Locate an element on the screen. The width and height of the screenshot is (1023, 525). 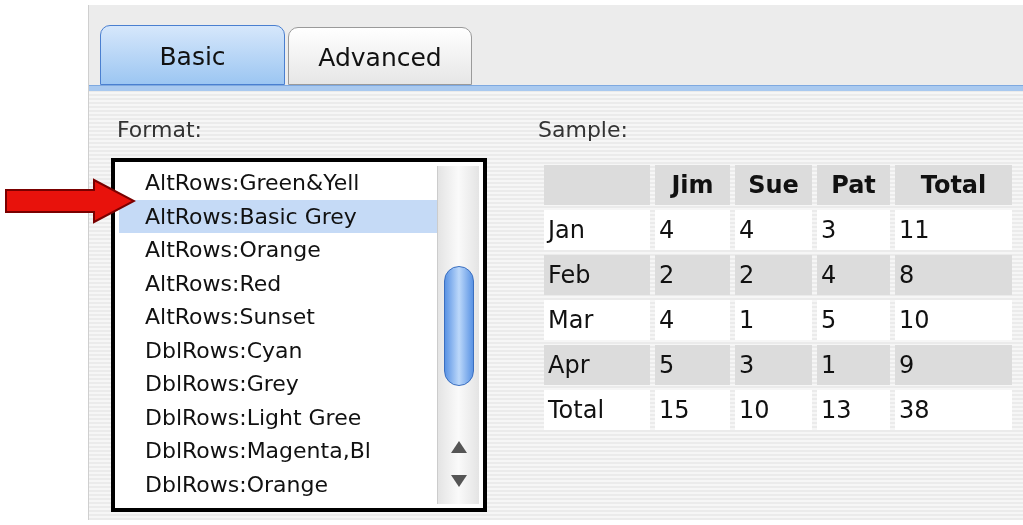
tab: Advanced is located at coordinates (380, 56).